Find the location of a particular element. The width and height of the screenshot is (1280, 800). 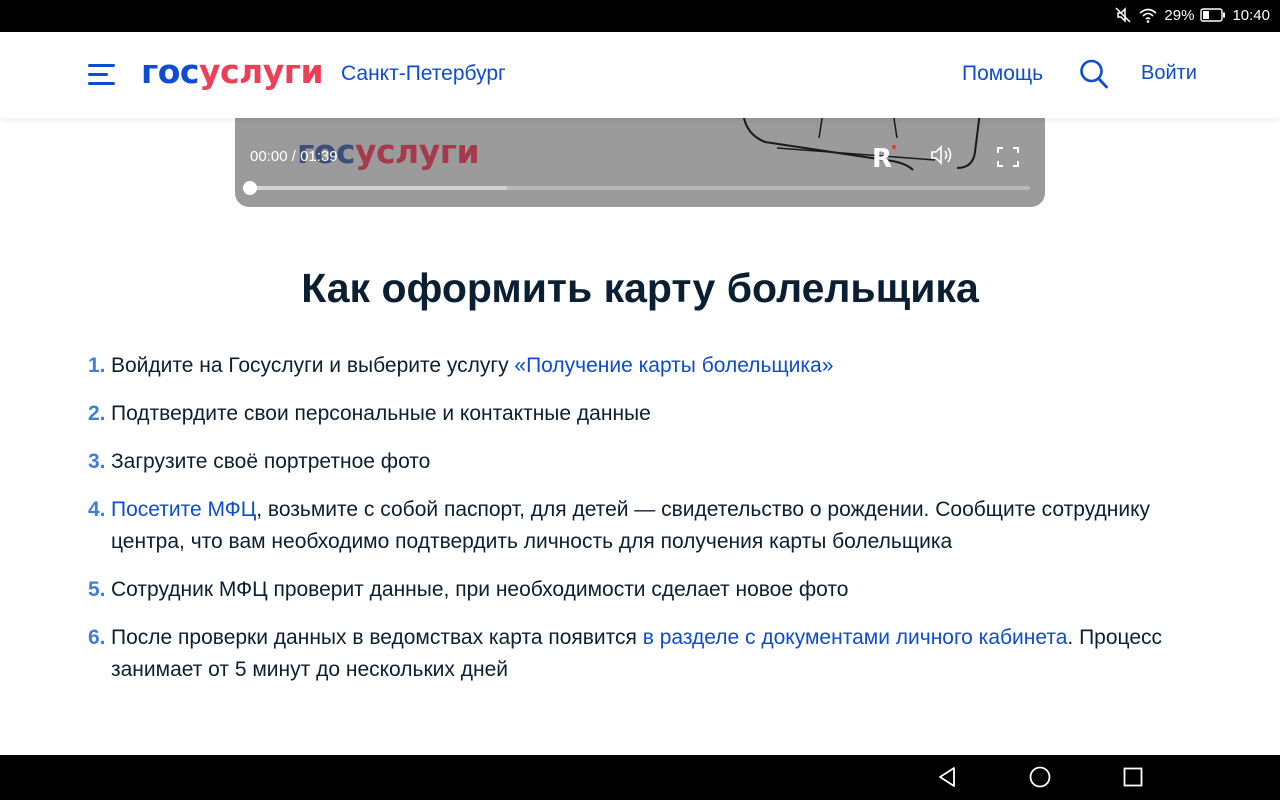

login-button: Войти is located at coordinates (1169, 73).